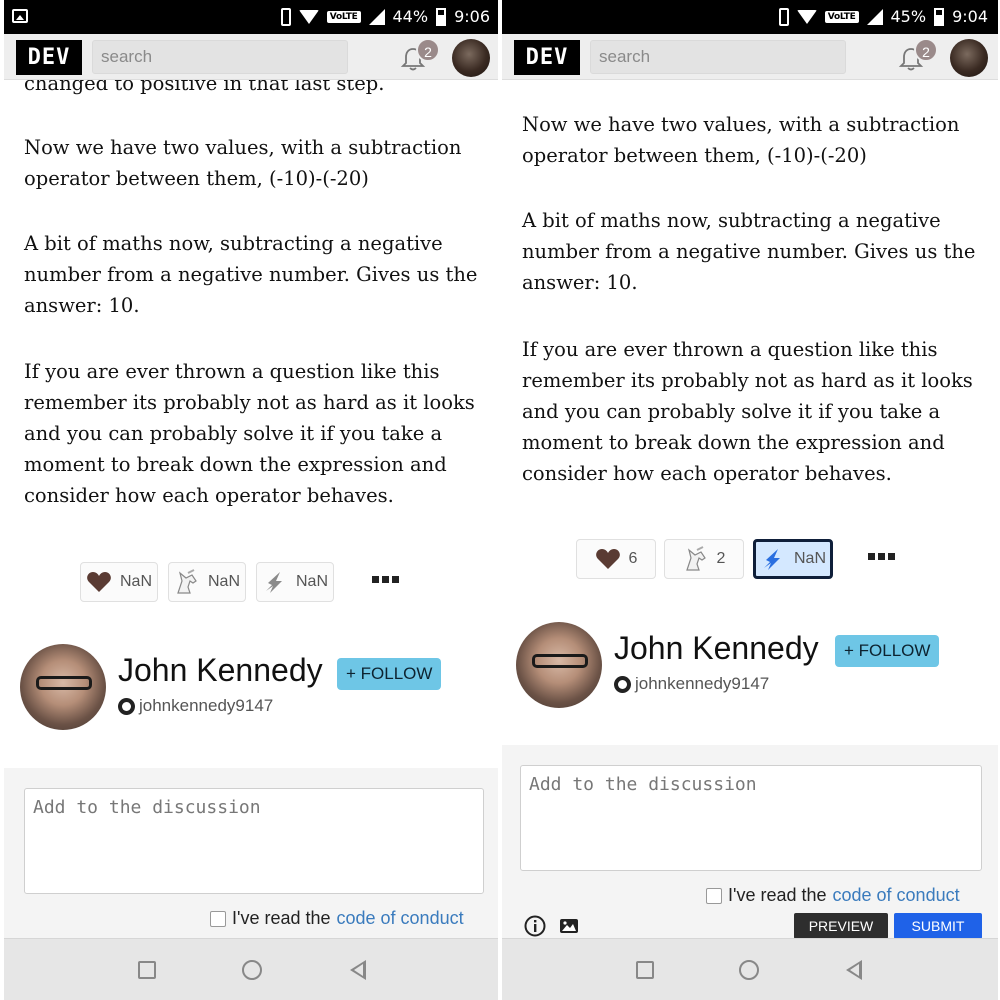  What do you see at coordinates (472, 16) in the screenshot?
I see `clock: 9:06` at bounding box center [472, 16].